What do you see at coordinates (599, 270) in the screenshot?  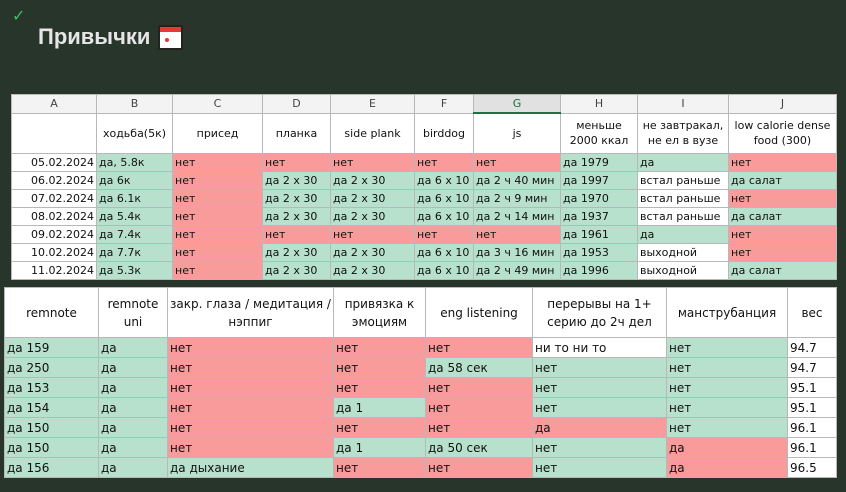 I see `table-cell: да 1996` at bounding box center [599, 270].